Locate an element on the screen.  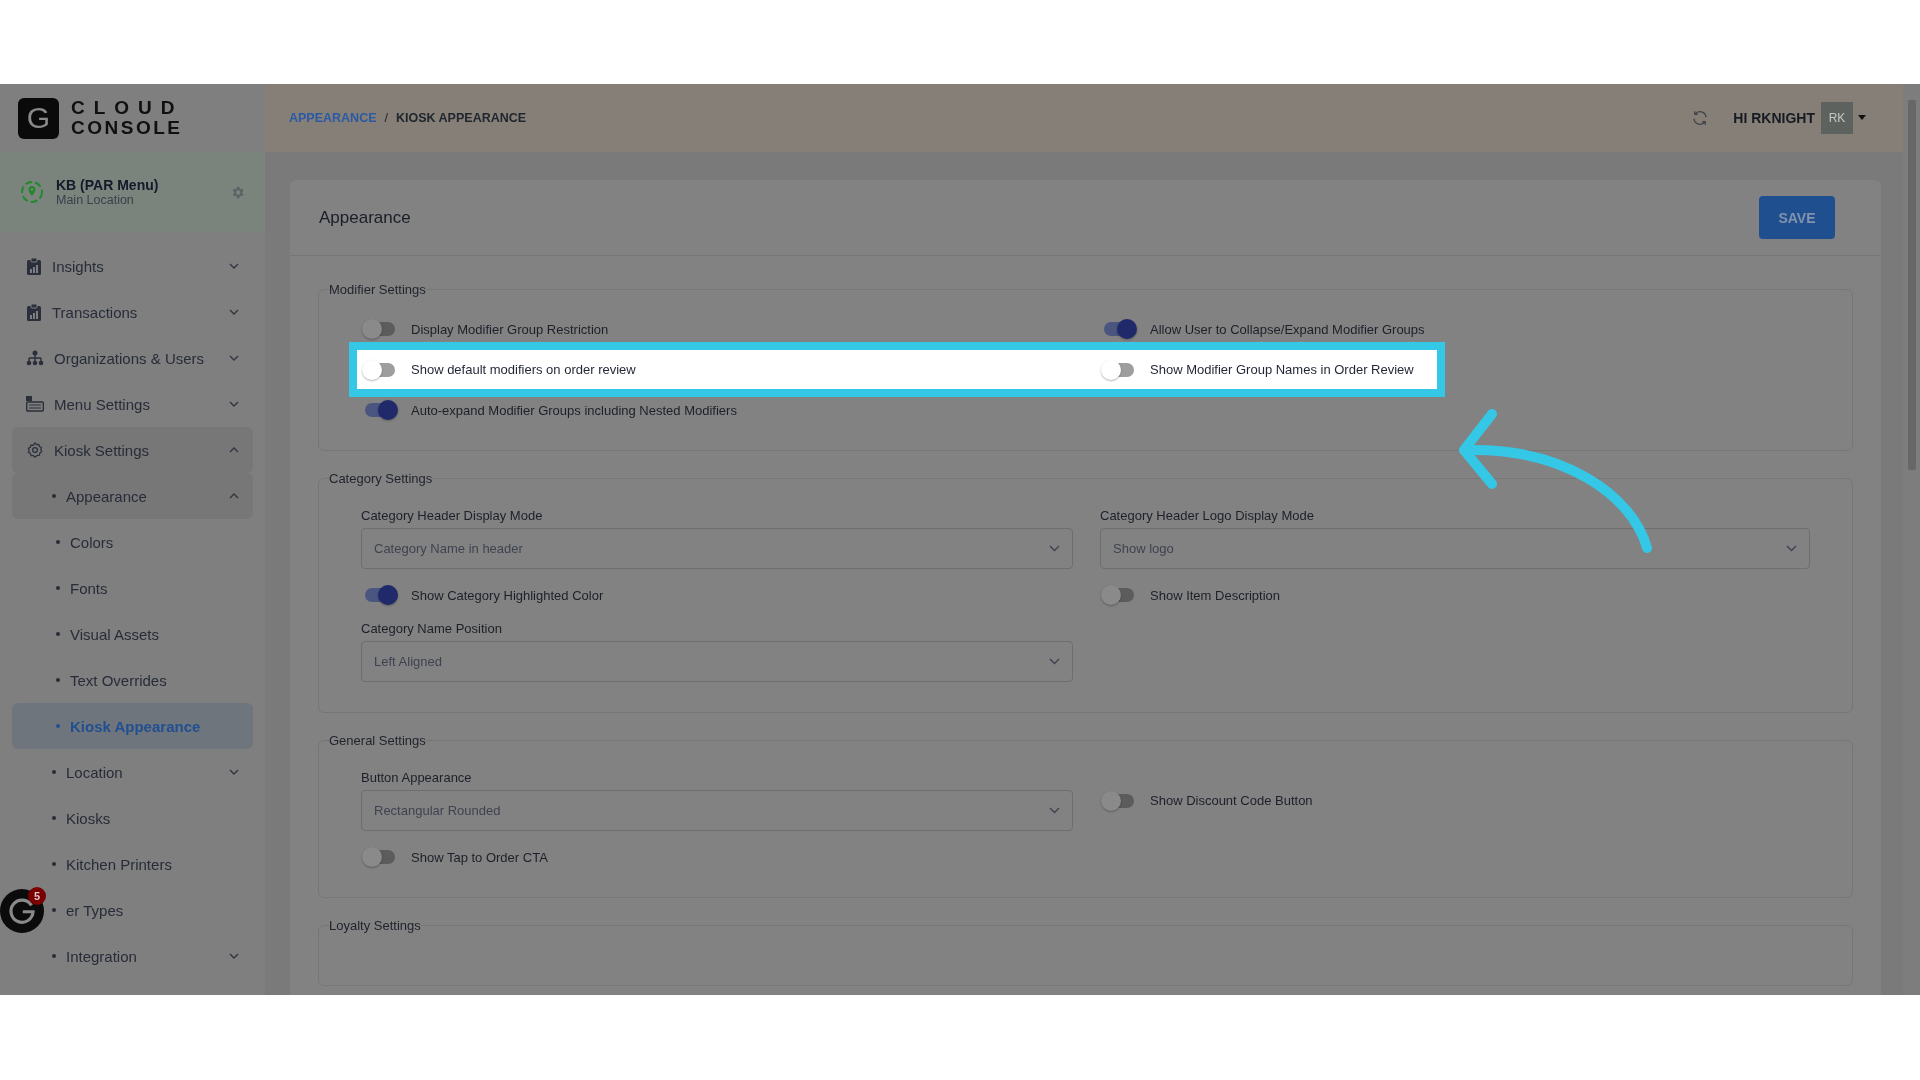
sidebar-item: Appearance is located at coordinates (132, 496).